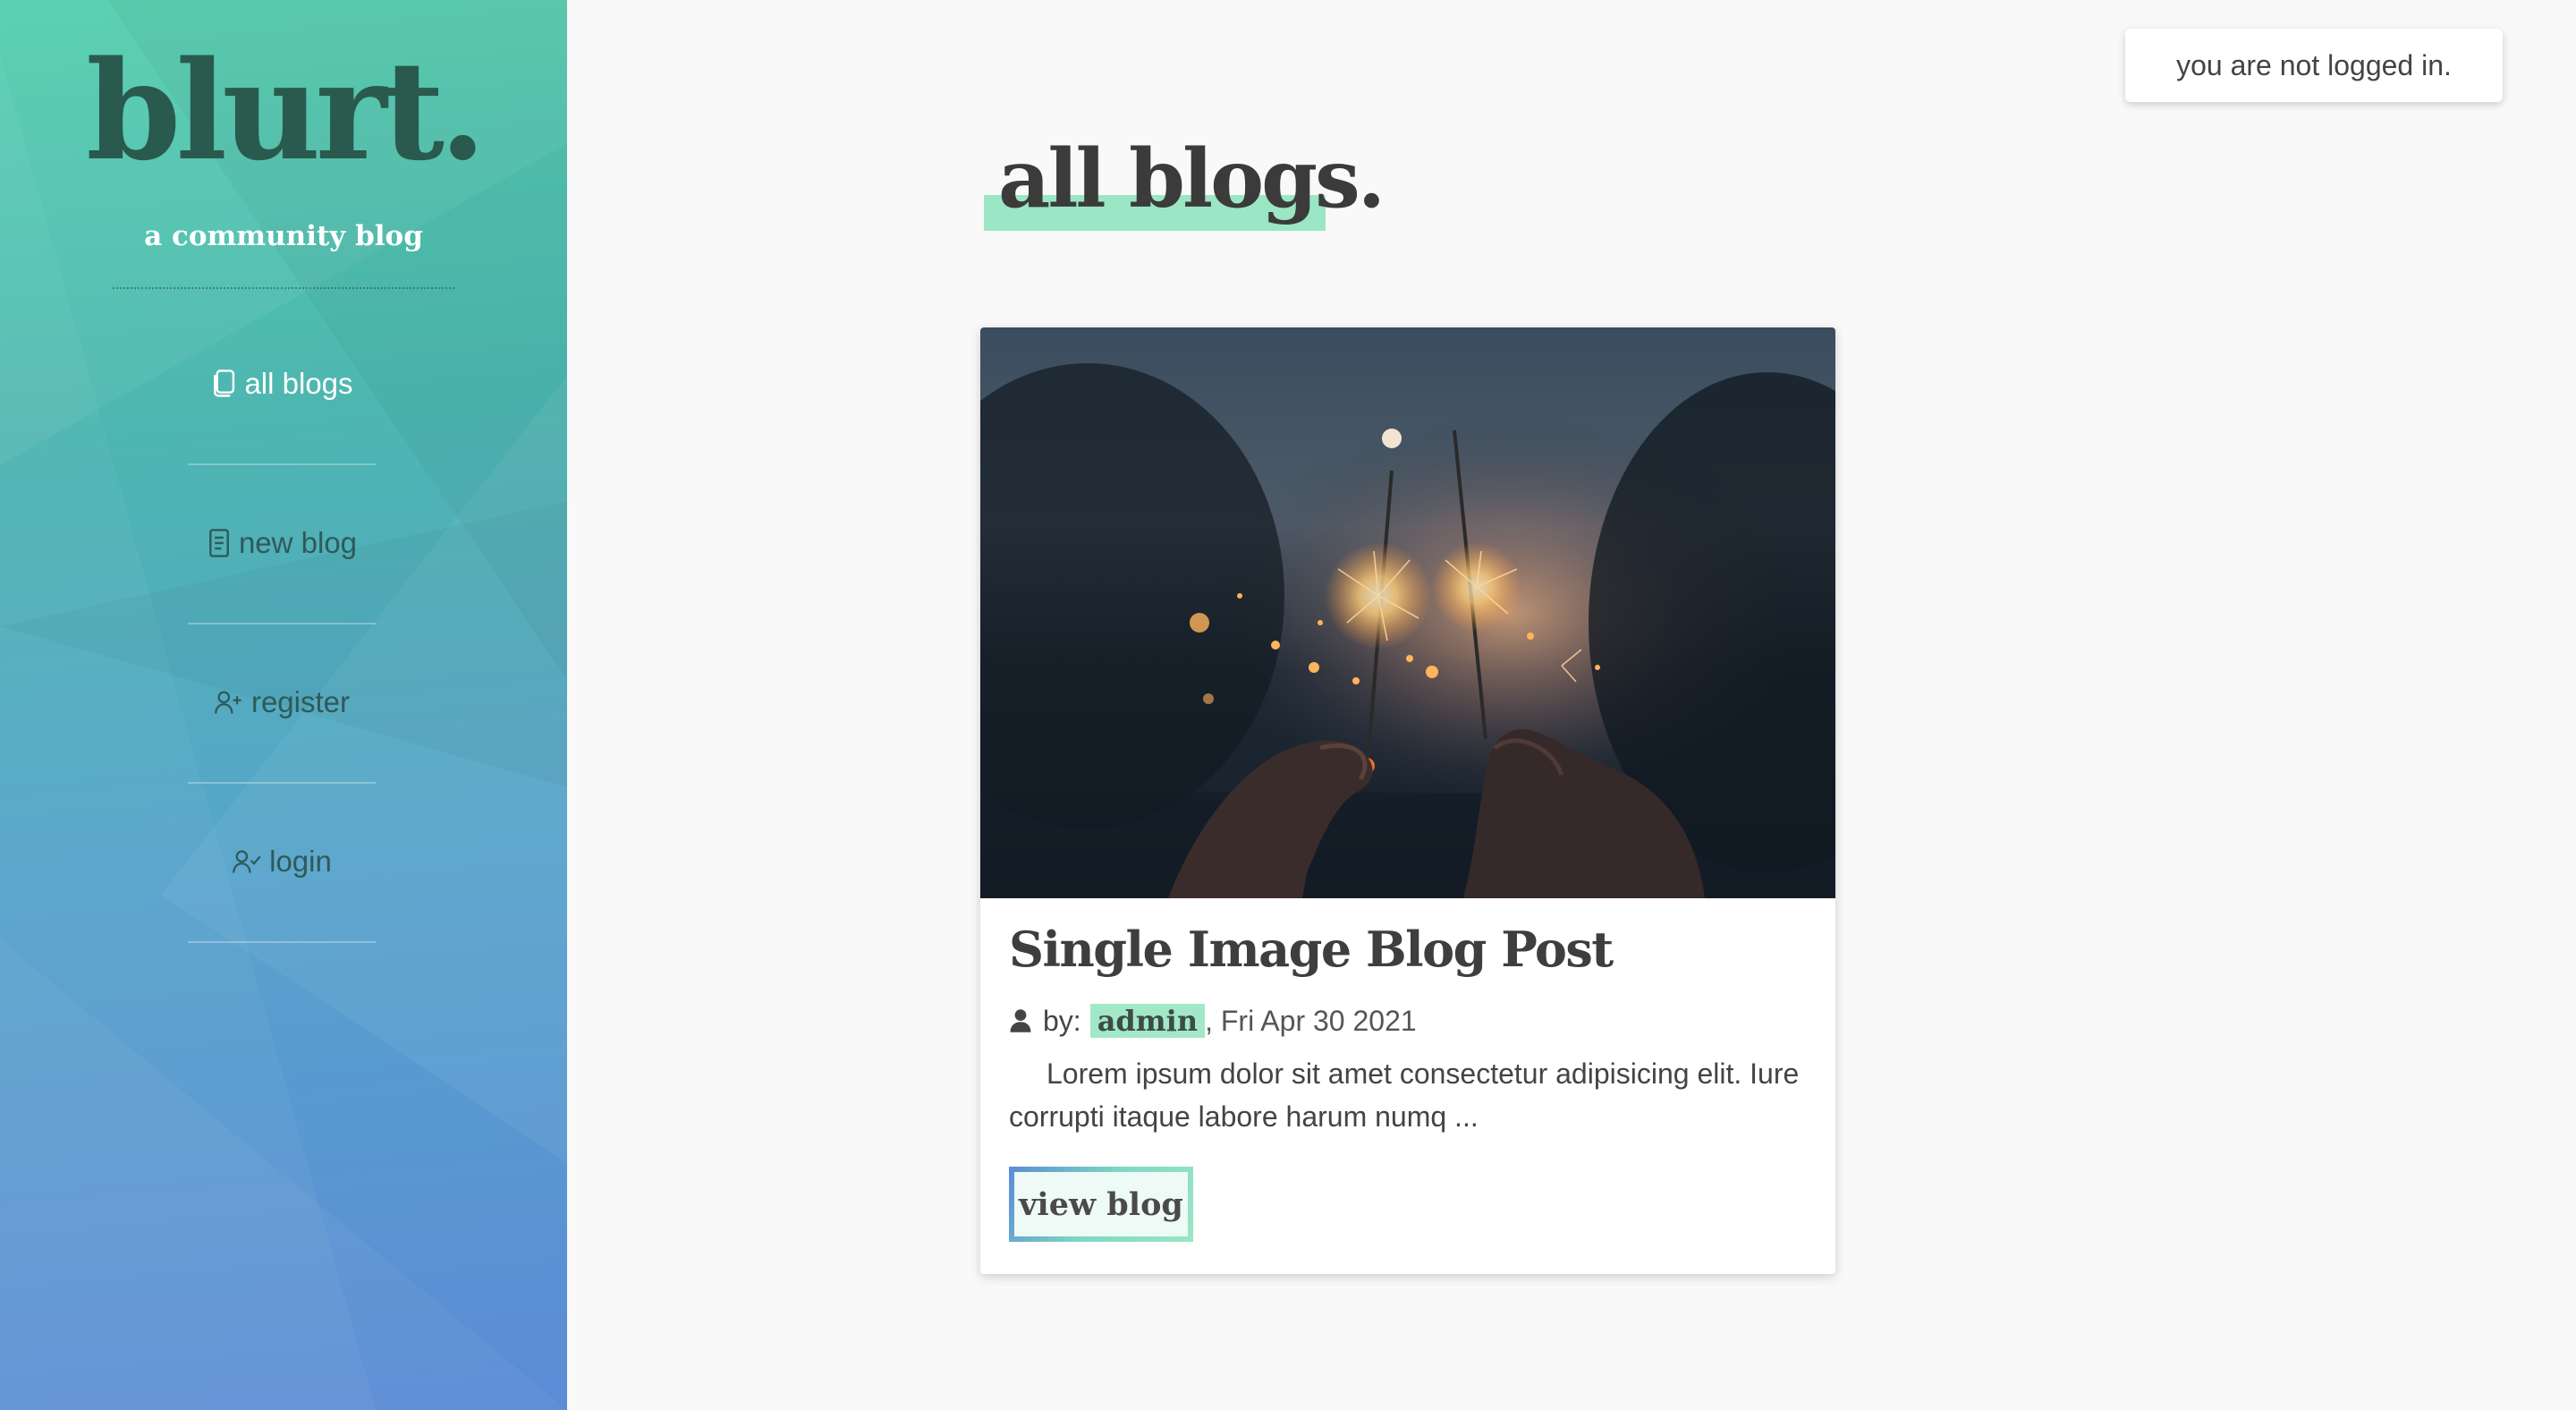 This screenshot has width=2576, height=1410. I want to click on sidebar-item-label: new blog, so click(298, 543).